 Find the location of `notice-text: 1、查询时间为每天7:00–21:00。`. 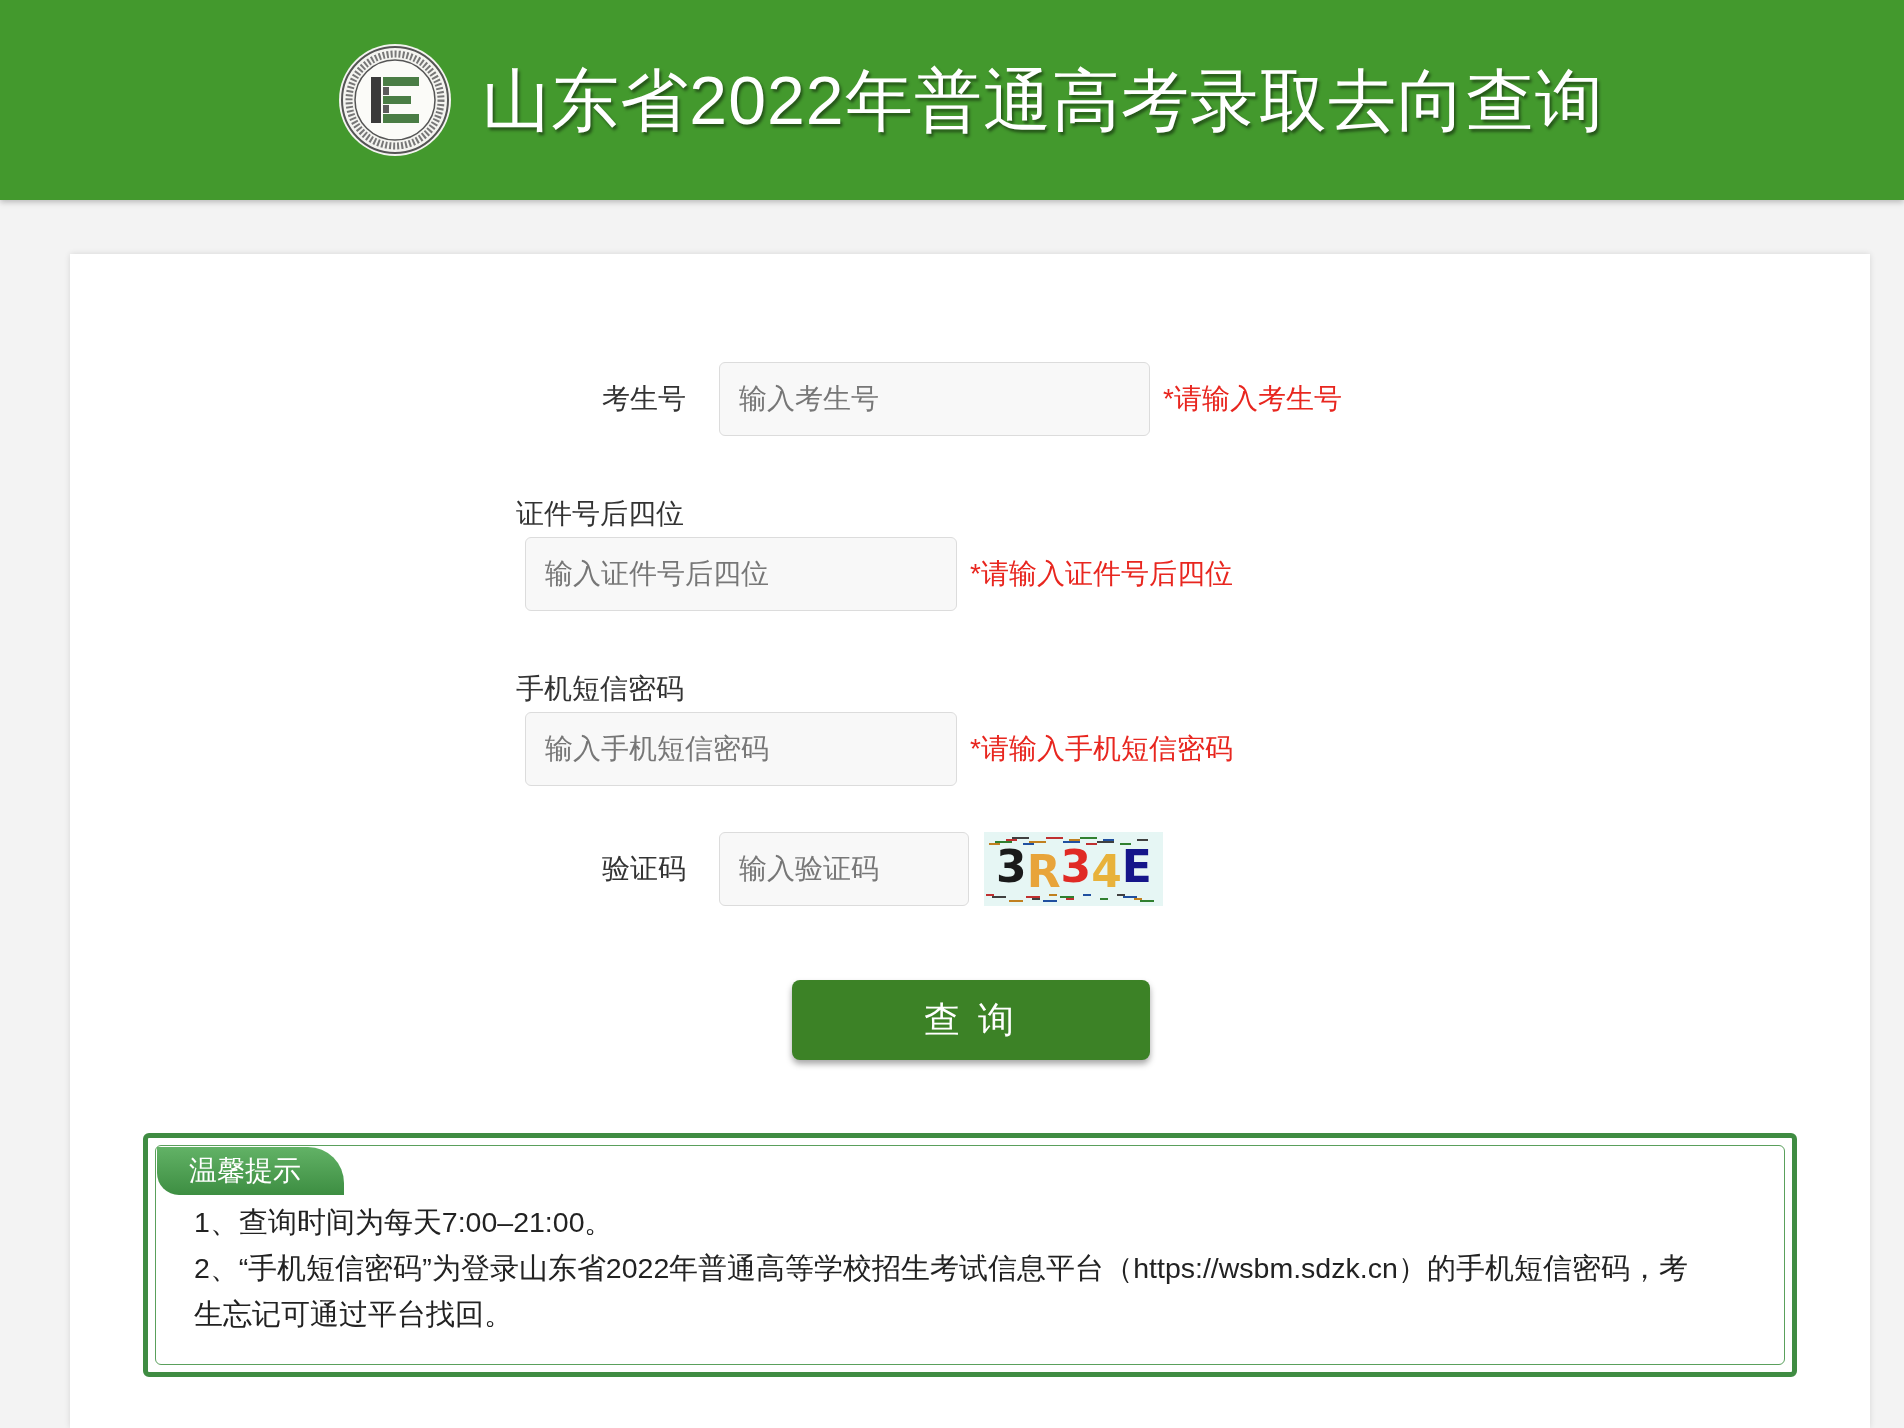

notice-text: 1、查询时间为每天7:00–21:00。 is located at coordinates (404, 1222).